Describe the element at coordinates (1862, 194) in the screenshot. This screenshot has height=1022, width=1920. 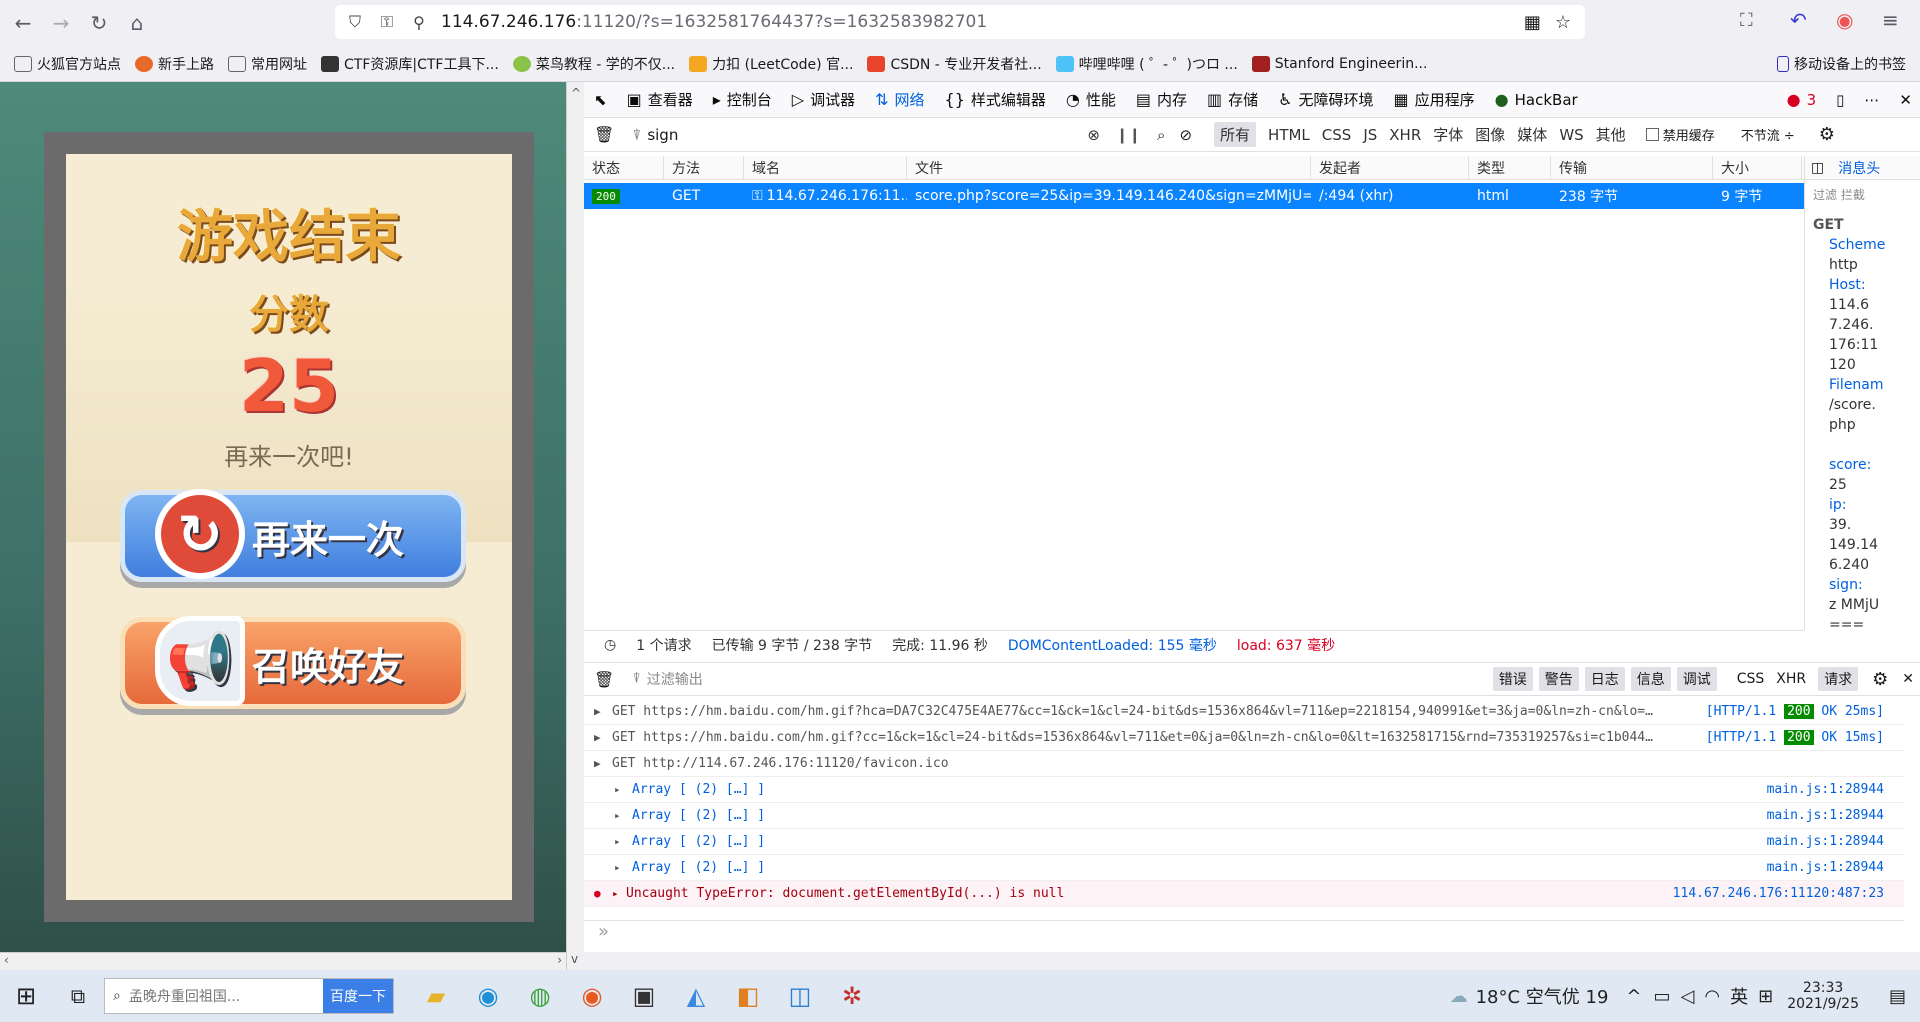
I see `headers-filter: 过滤 拦截` at that location.